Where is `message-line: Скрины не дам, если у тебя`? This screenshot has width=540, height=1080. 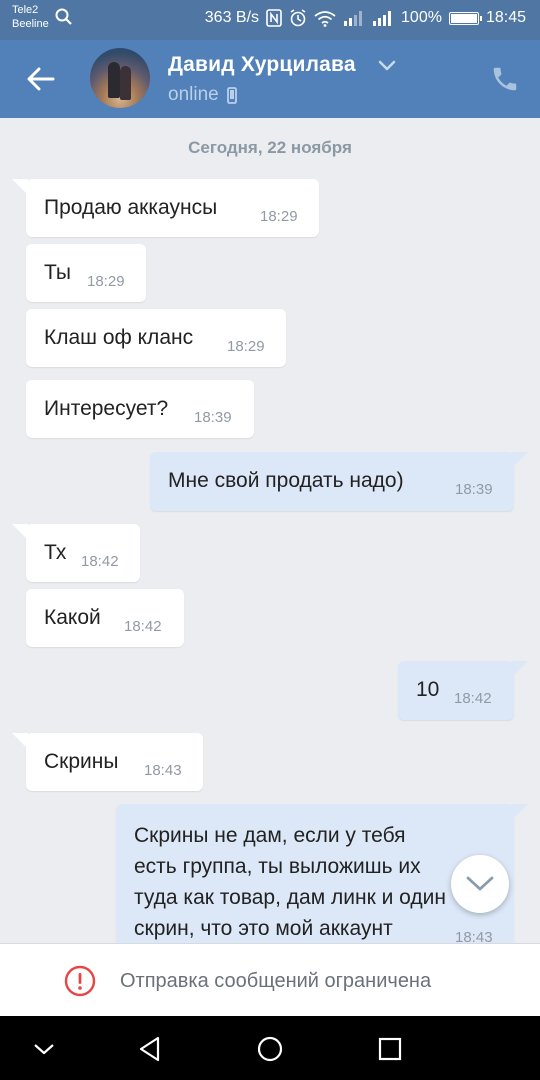
message-line: Скрины не дам, если у тебя is located at coordinates (270, 835).